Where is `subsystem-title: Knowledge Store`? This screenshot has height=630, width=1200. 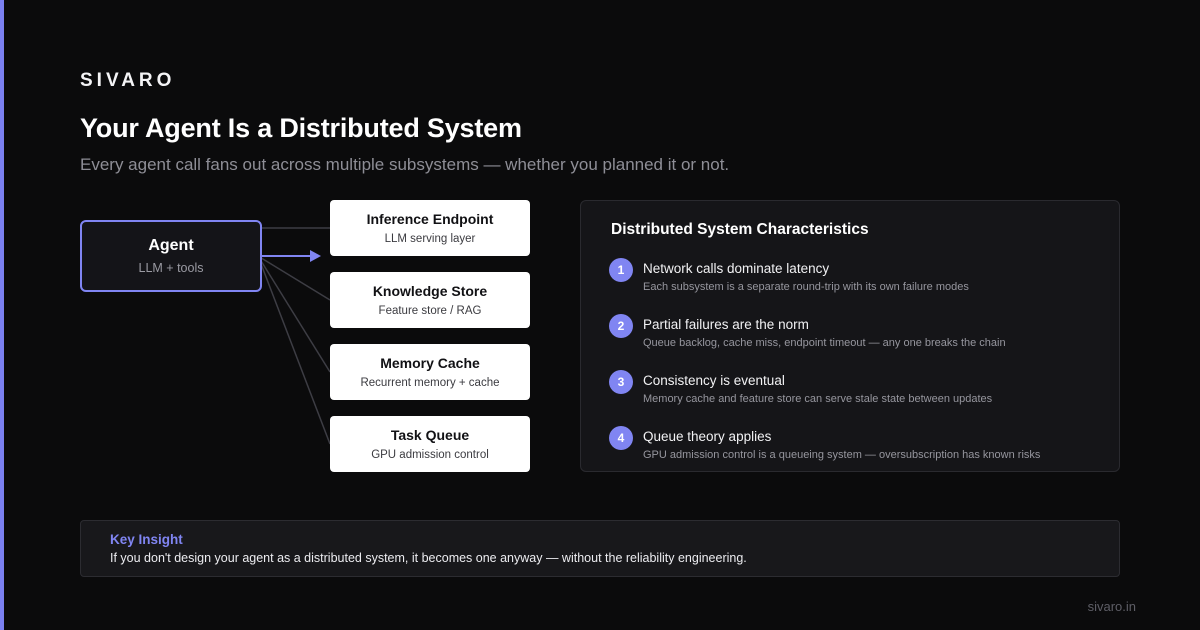
subsystem-title: Knowledge Store is located at coordinates (430, 291).